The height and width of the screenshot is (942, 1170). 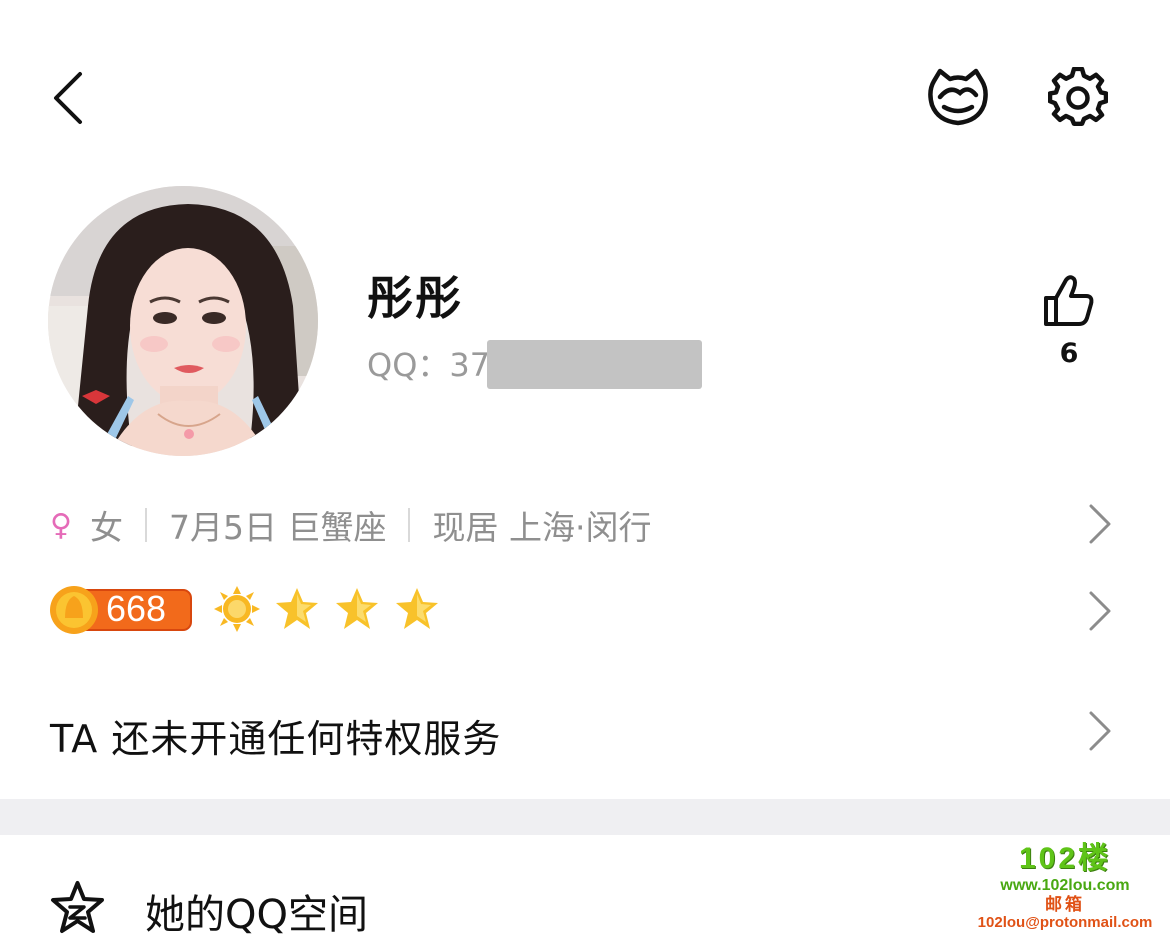 I want to click on qzone-star-icon, so click(x=77, y=907).